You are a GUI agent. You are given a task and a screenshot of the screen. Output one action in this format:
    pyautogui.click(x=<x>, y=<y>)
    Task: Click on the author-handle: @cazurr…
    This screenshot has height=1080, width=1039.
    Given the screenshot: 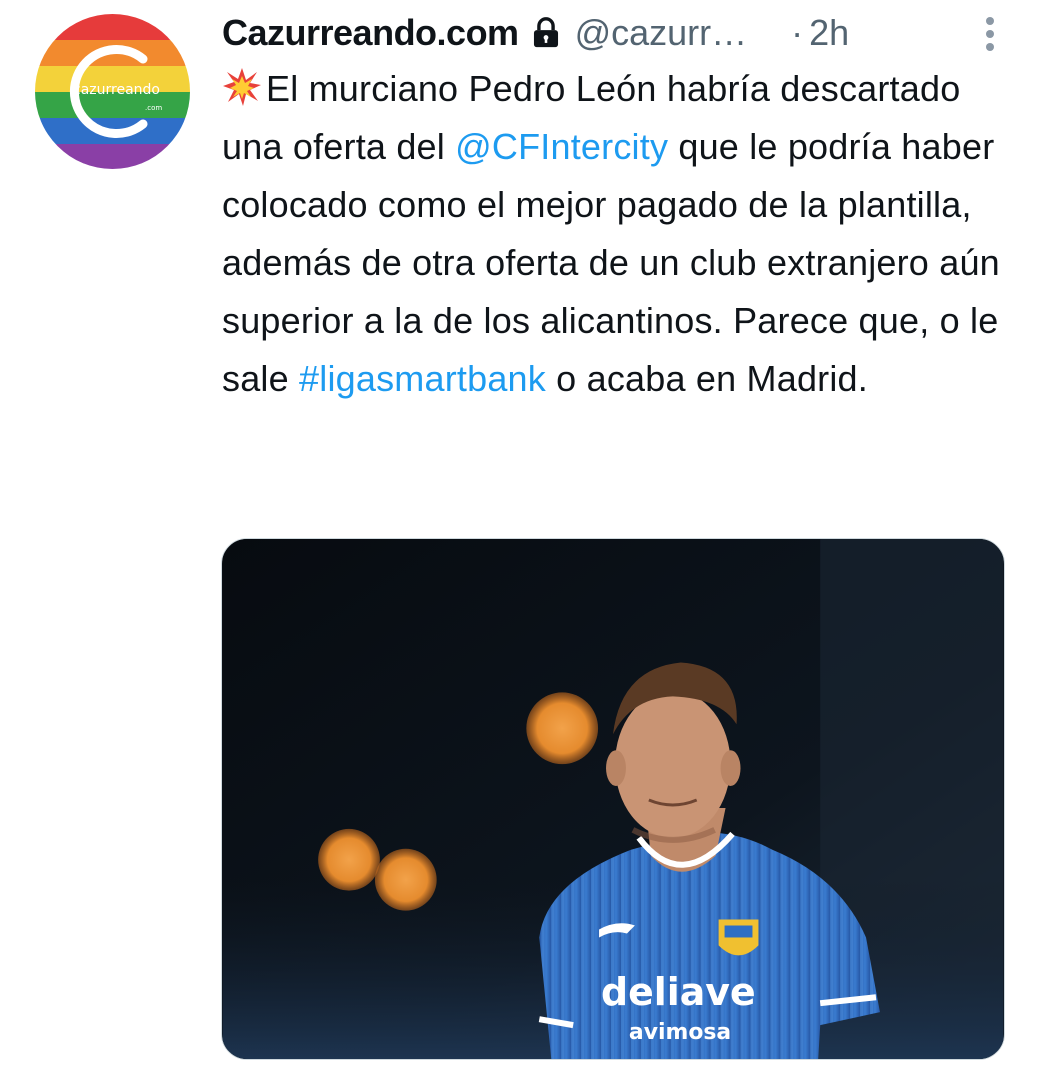 What is the action you would take?
    pyautogui.click(x=661, y=33)
    